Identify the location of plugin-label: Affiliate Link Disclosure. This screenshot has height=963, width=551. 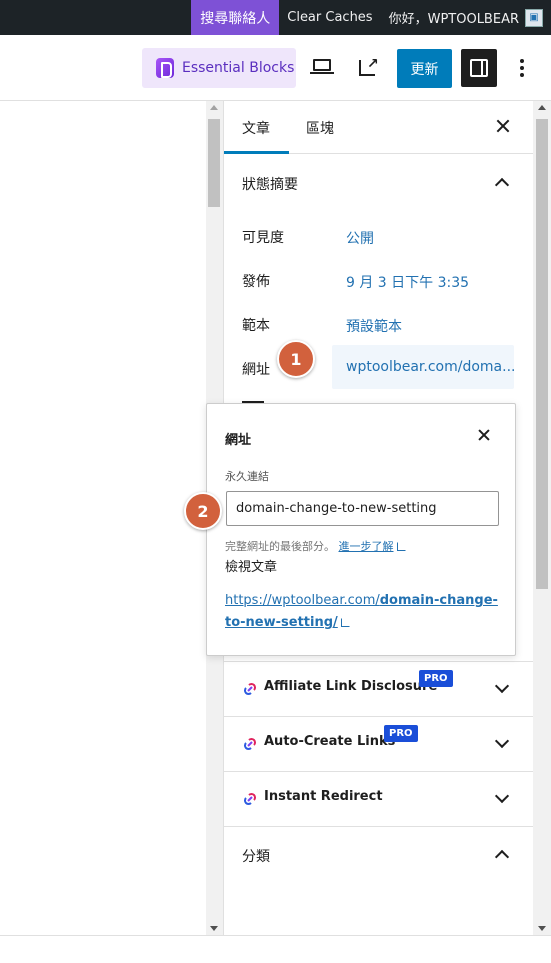
(351, 686).